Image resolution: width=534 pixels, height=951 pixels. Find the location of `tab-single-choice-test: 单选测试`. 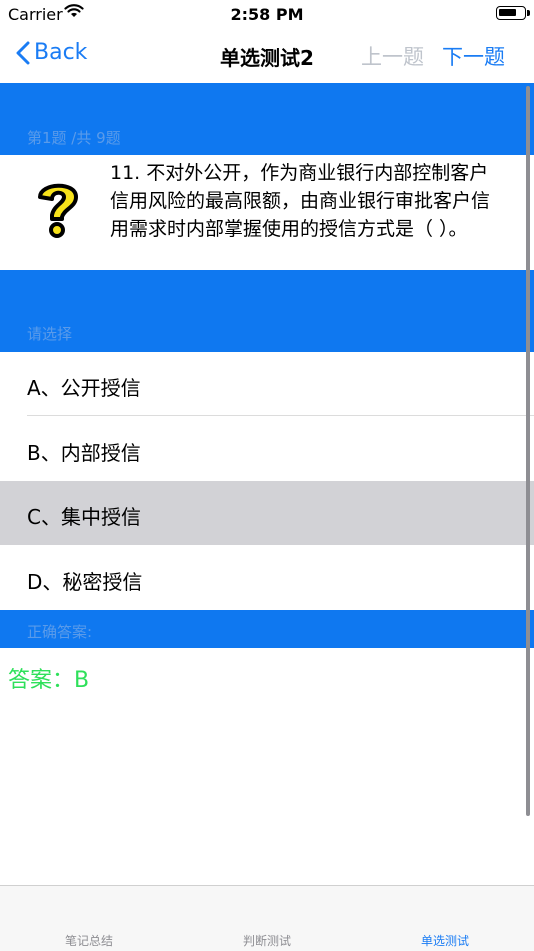

tab-single-choice-test: 单选测试 is located at coordinates (445, 940).